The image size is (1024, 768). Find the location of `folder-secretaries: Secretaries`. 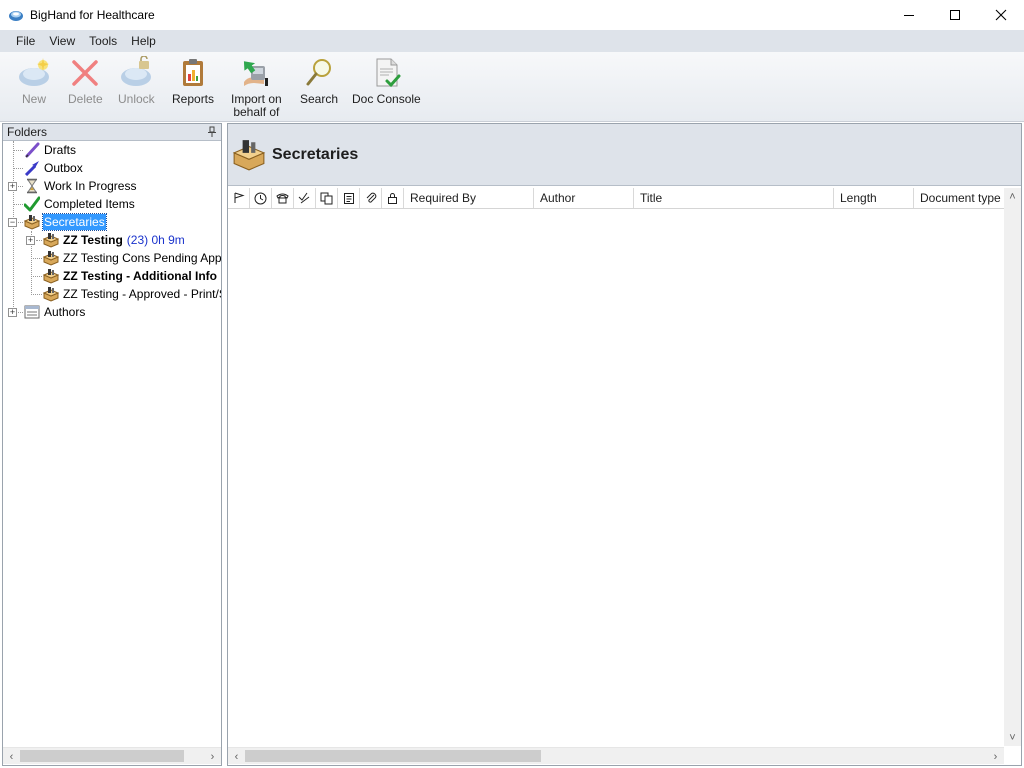

folder-secretaries: Secretaries is located at coordinates (65, 222).